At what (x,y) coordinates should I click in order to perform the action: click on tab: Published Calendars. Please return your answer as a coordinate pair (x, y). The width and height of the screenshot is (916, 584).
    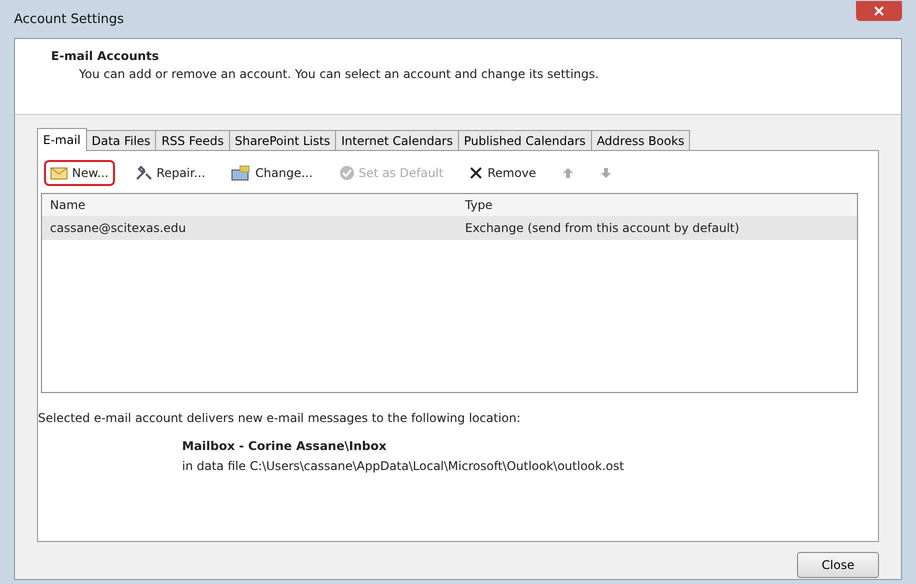
    Looking at the image, I should click on (525, 140).